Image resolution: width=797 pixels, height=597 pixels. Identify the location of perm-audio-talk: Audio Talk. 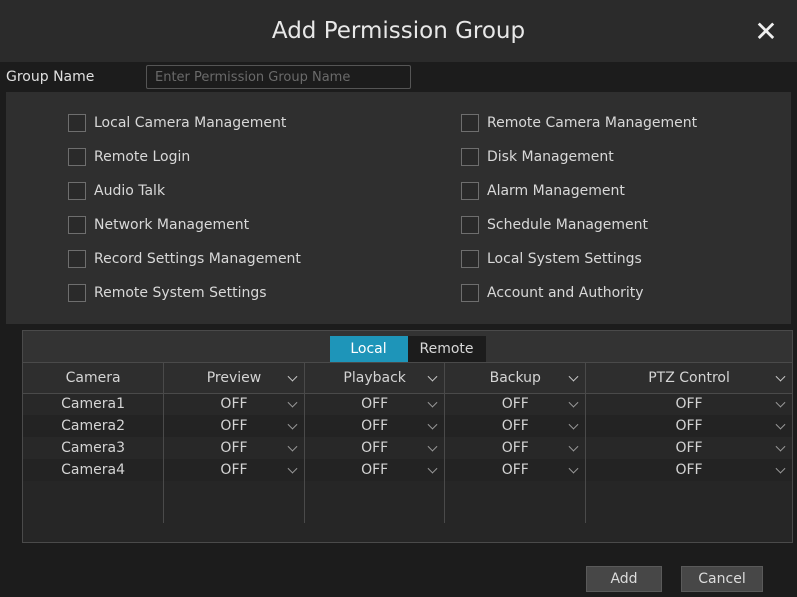
(184, 191).